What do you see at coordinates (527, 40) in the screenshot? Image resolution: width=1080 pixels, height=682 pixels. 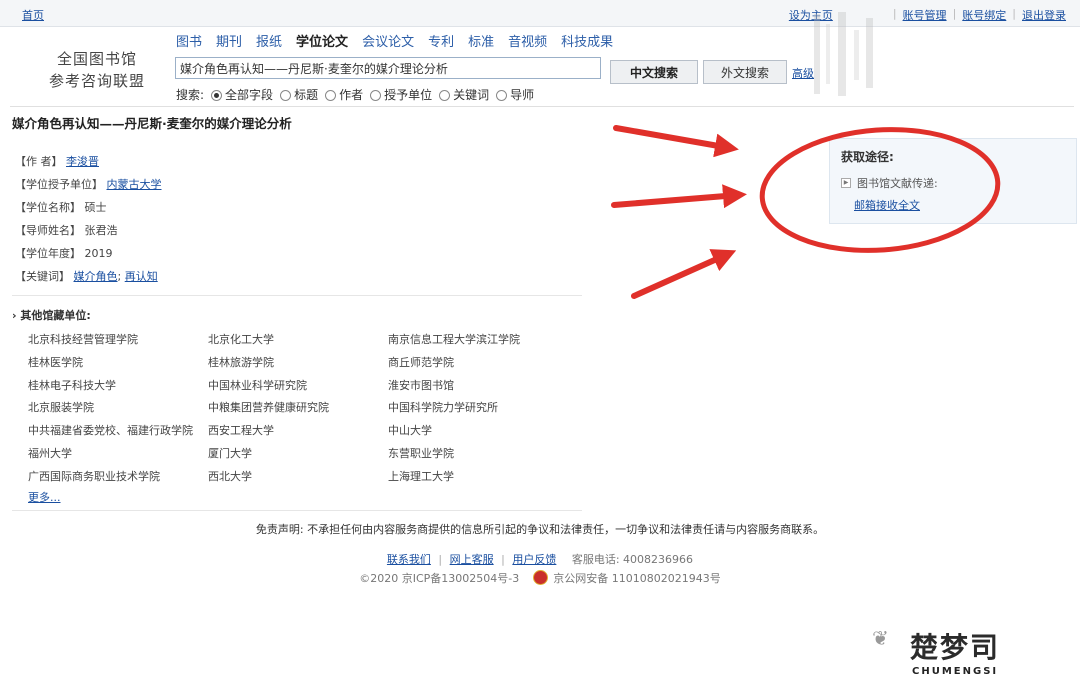 I see `nav-audio-video: 音视频` at bounding box center [527, 40].